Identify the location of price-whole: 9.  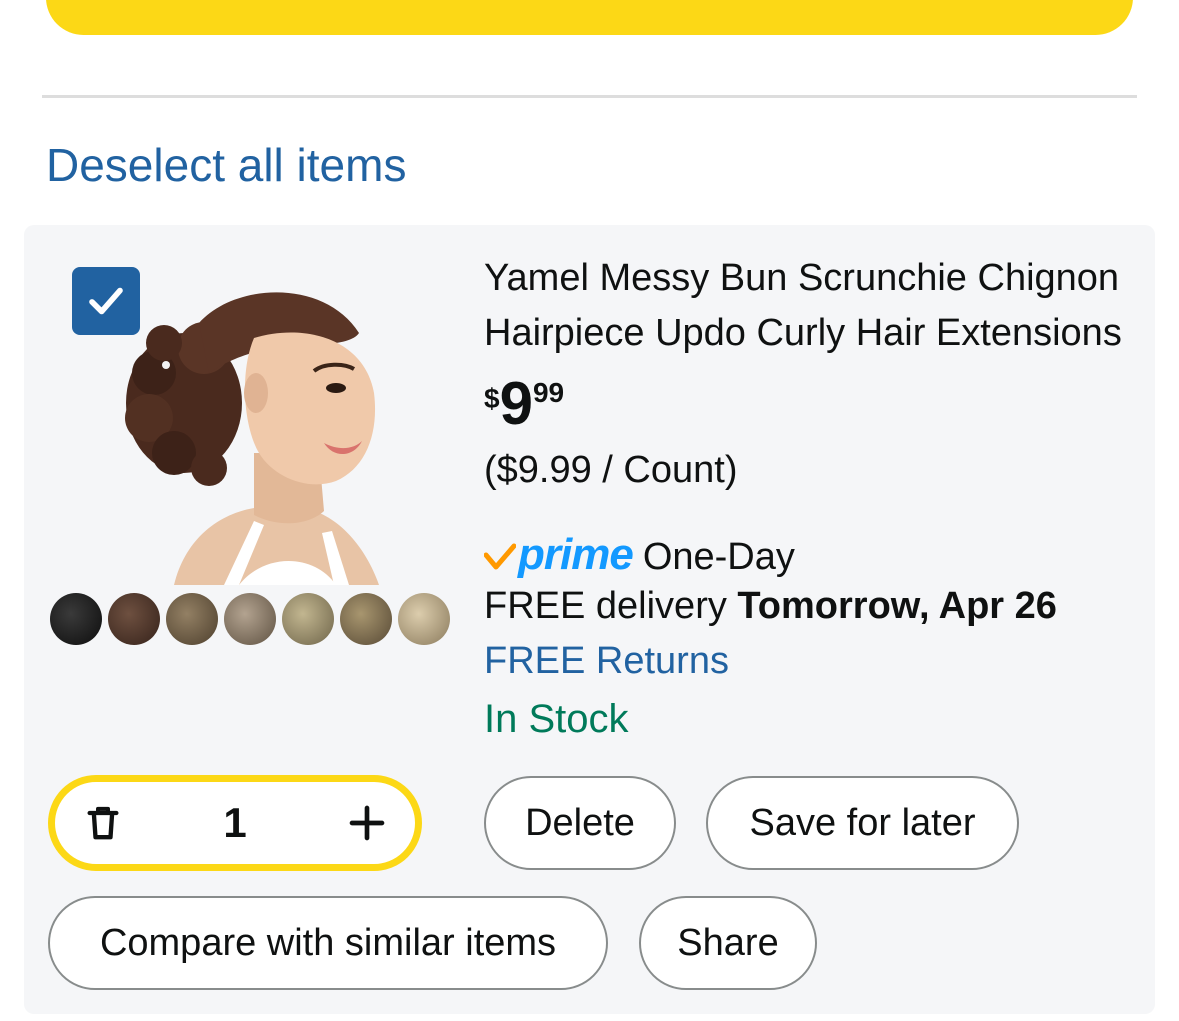
(516, 403).